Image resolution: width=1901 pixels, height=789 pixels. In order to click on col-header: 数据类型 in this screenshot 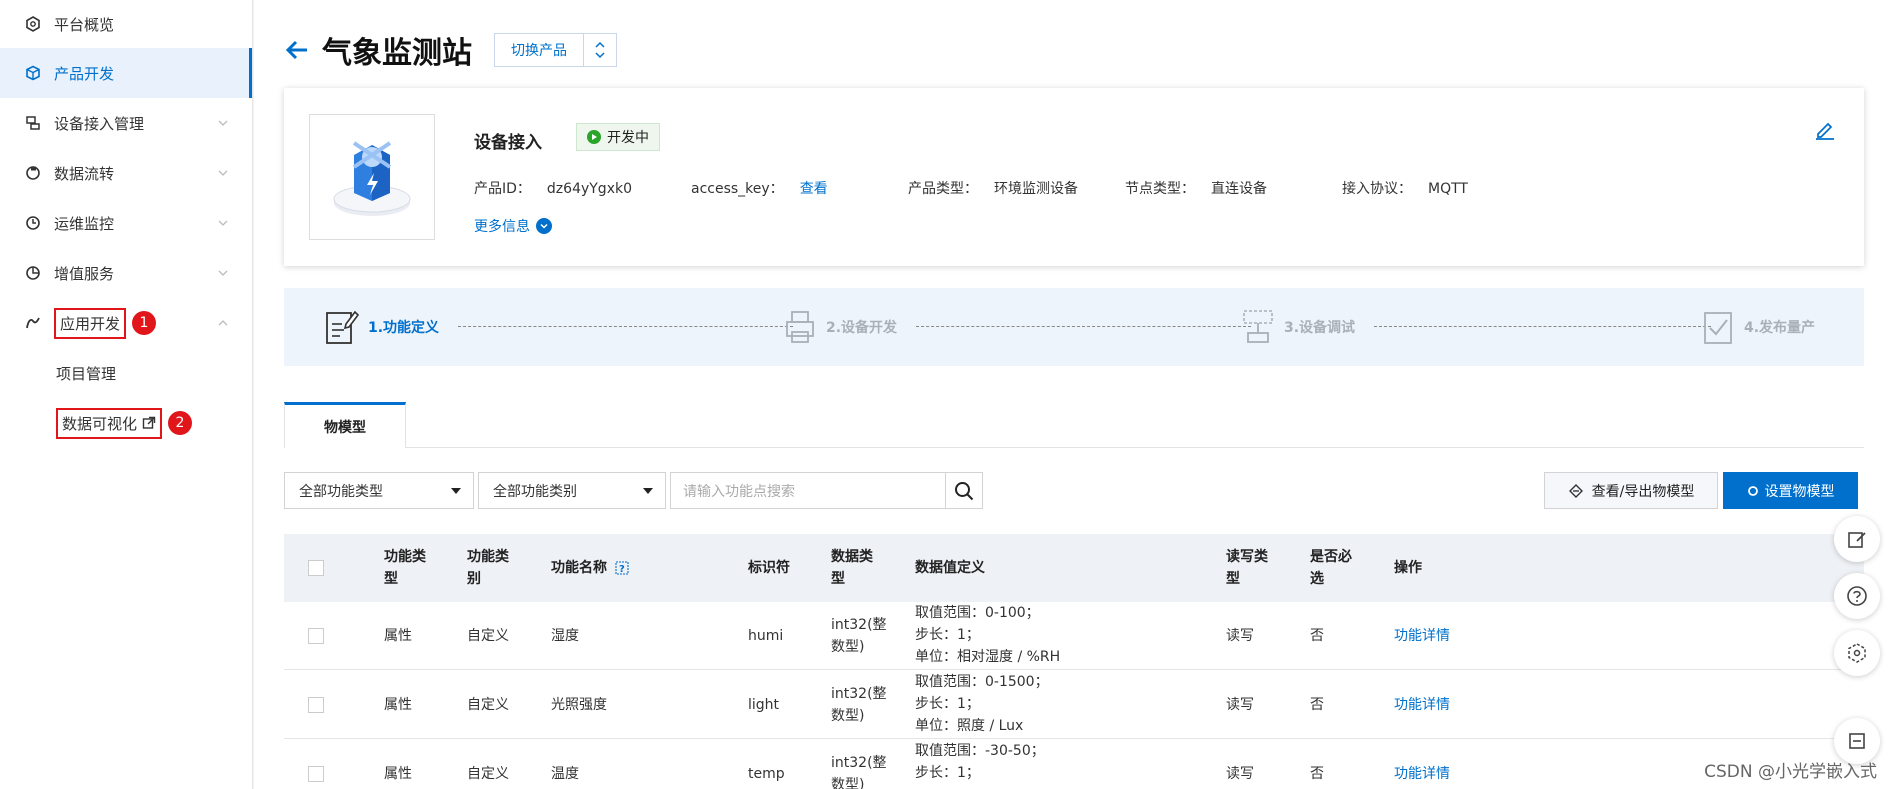, I will do `click(852, 568)`.